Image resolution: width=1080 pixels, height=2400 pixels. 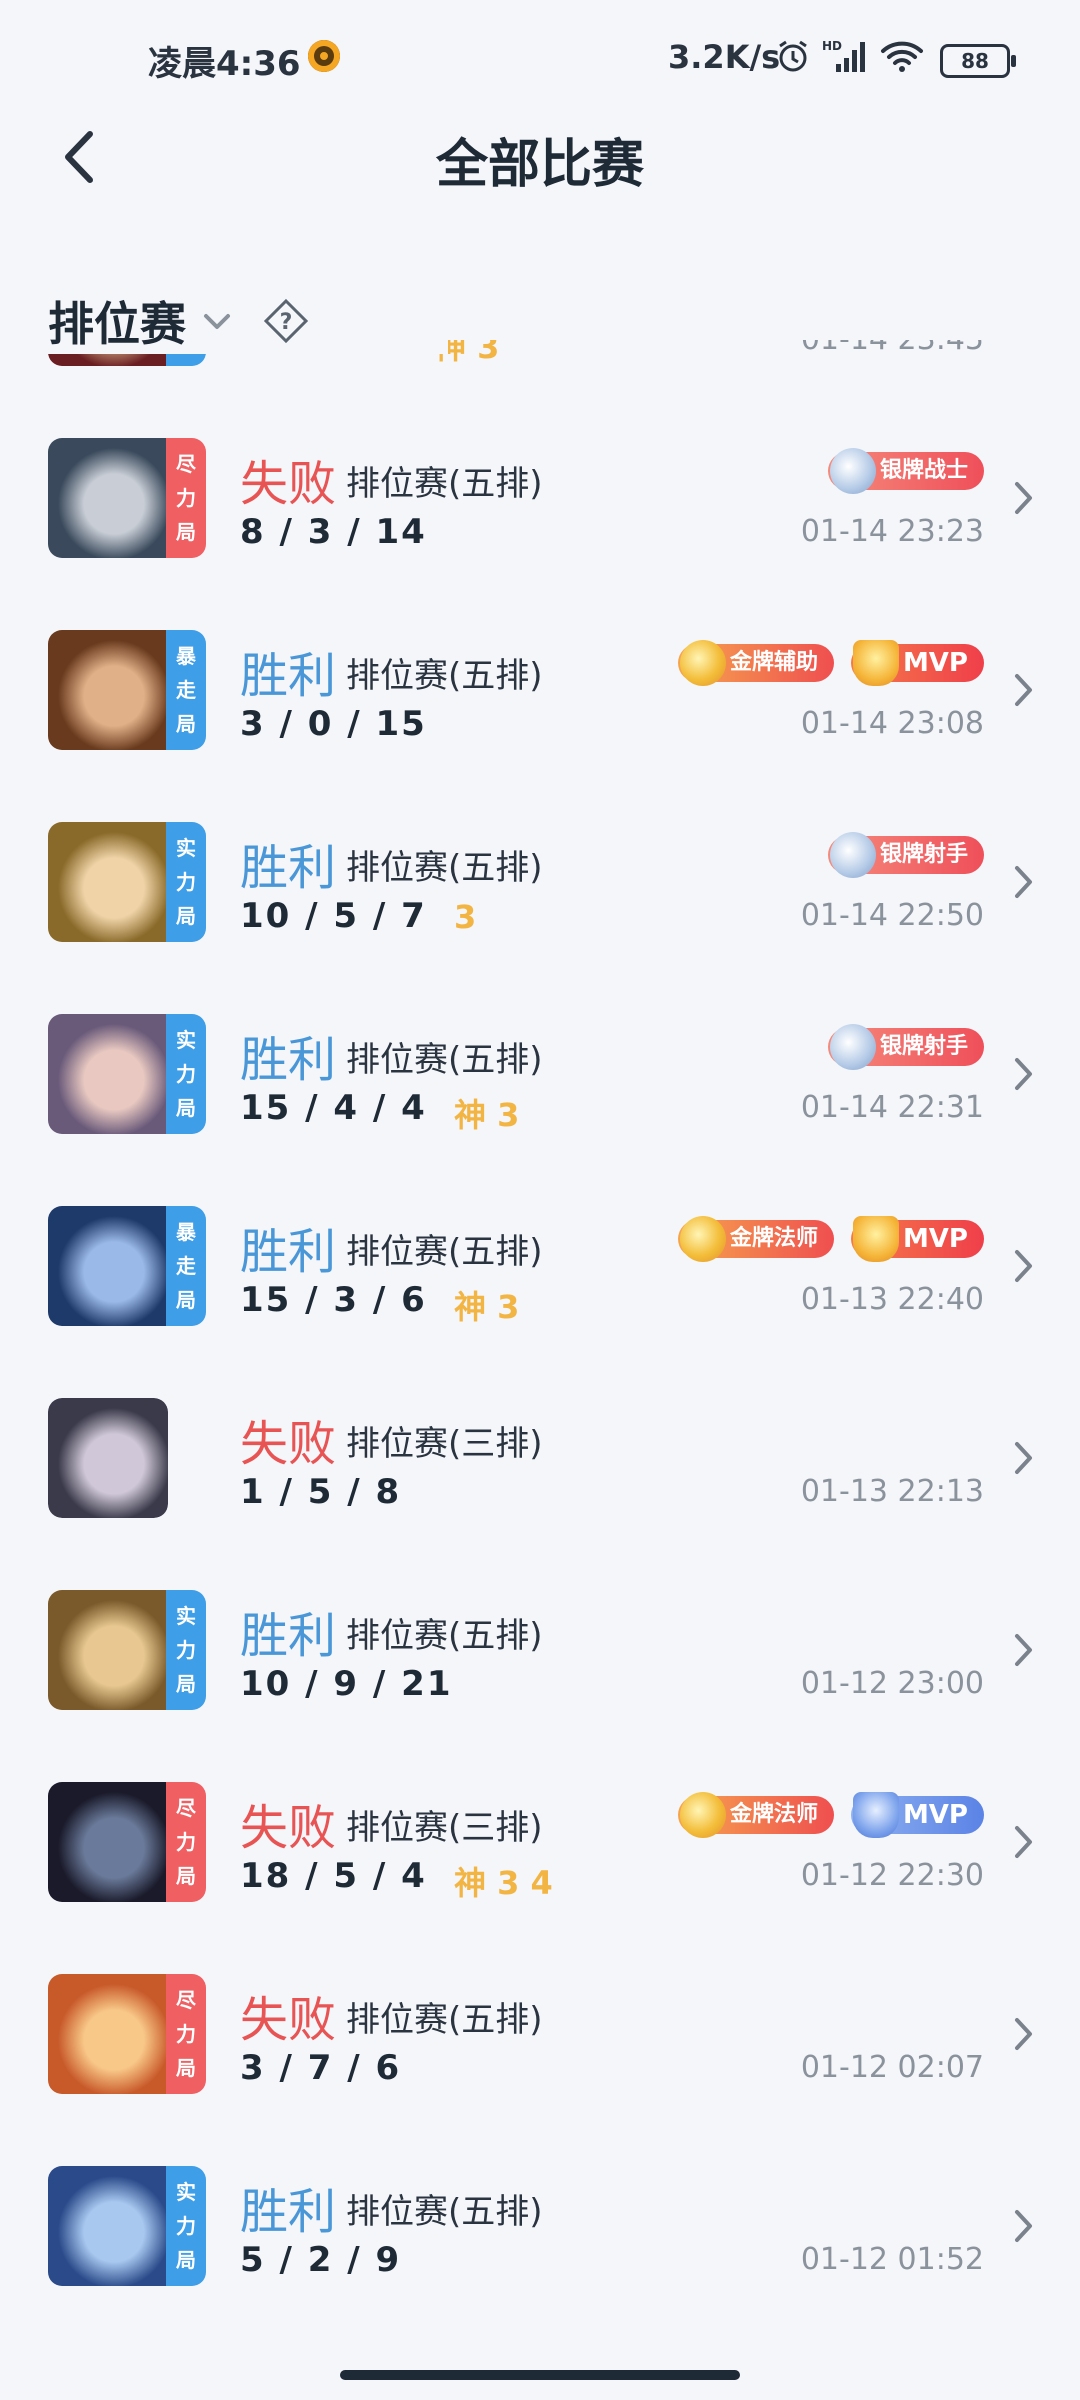 I want to click on match-row: 尽力局失败 排位赛(五排) 8 / 3 / 14 银牌战士 01-14 23:23, so click(x=540, y=498).